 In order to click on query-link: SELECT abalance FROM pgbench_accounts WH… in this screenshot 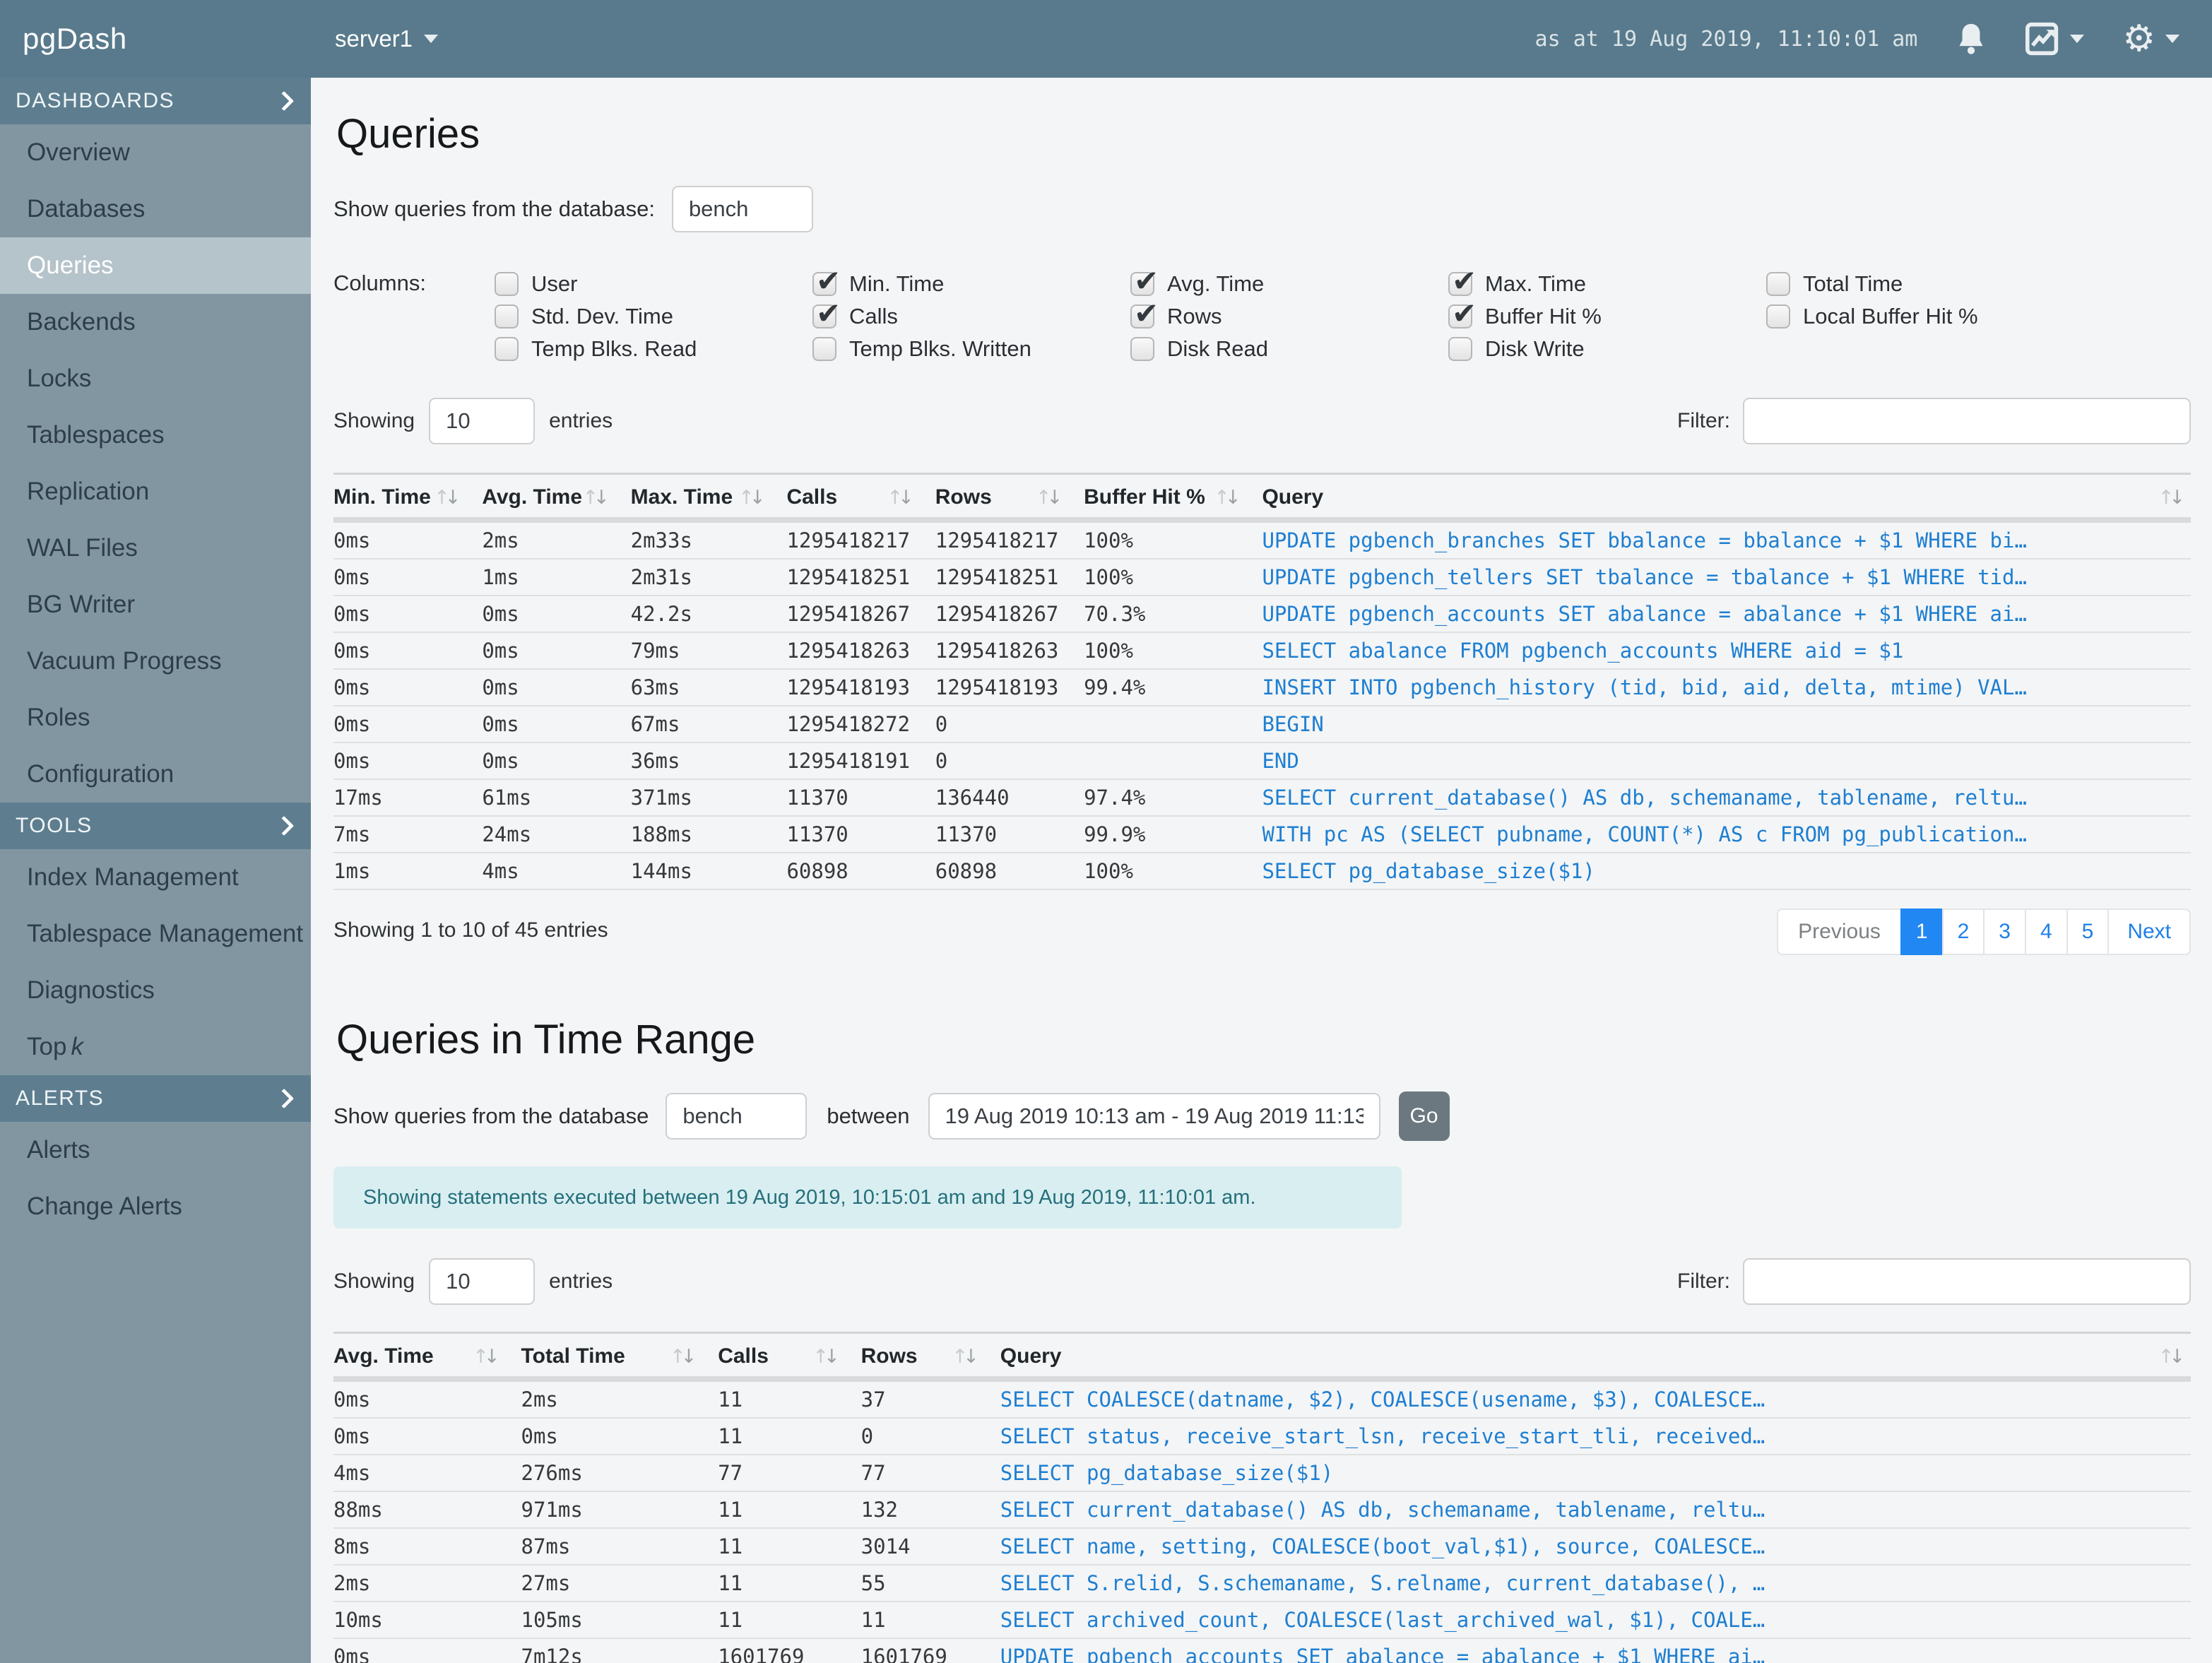, I will do `click(1582, 651)`.